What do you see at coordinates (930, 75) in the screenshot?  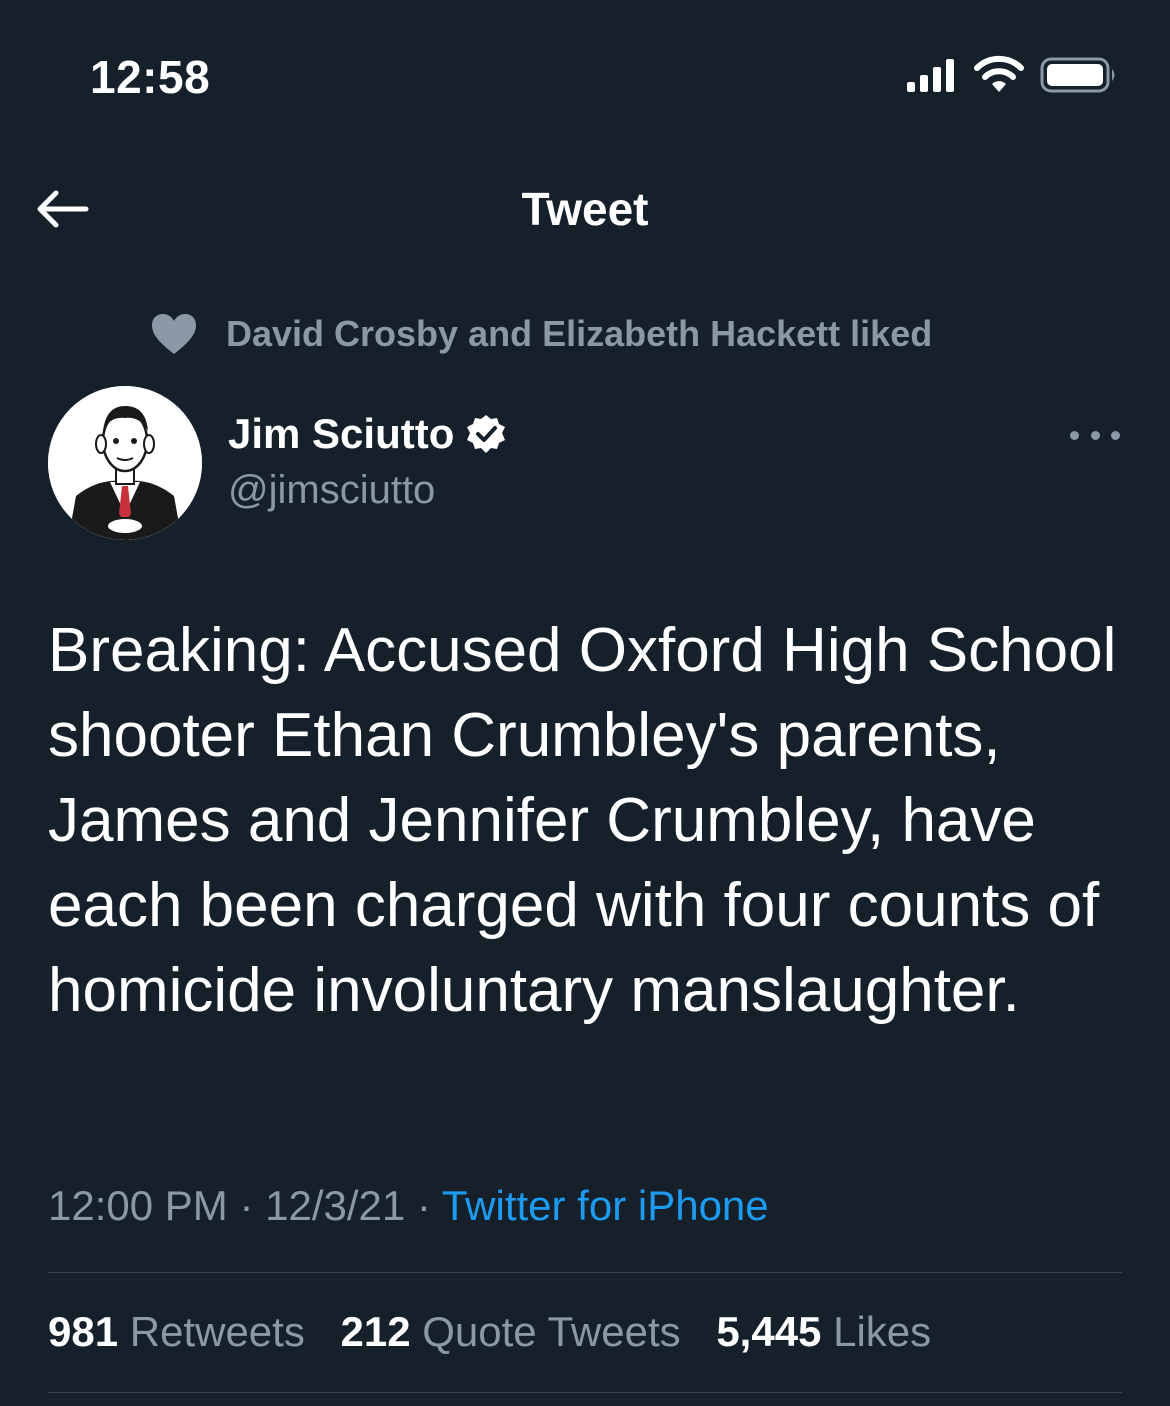 I see `cellular-signal-icon` at bounding box center [930, 75].